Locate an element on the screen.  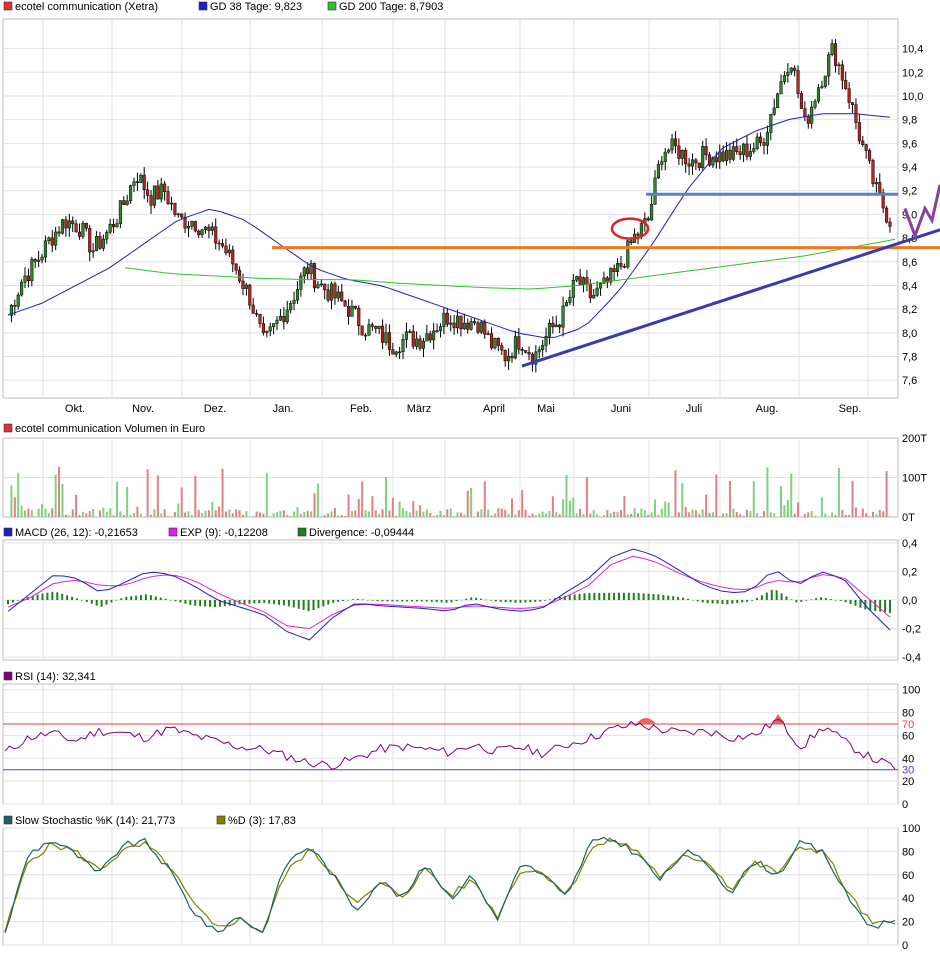
price-y-tick: 9,4 is located at coordinates (909, 168).